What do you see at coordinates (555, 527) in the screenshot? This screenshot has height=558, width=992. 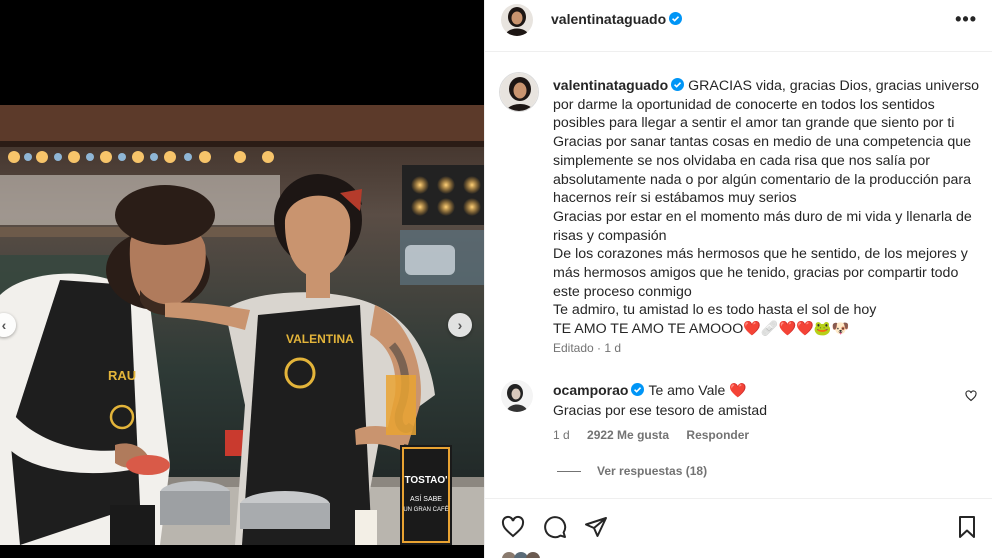 I see `comment-icon` at bounding box center [555, 527].